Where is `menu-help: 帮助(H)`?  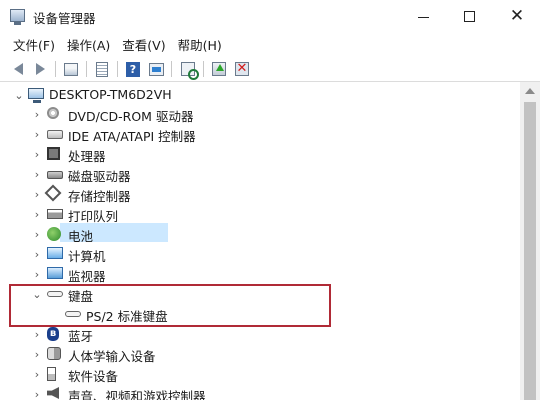
menu-help: 帮助(H) is located at coordinates (200, 44).